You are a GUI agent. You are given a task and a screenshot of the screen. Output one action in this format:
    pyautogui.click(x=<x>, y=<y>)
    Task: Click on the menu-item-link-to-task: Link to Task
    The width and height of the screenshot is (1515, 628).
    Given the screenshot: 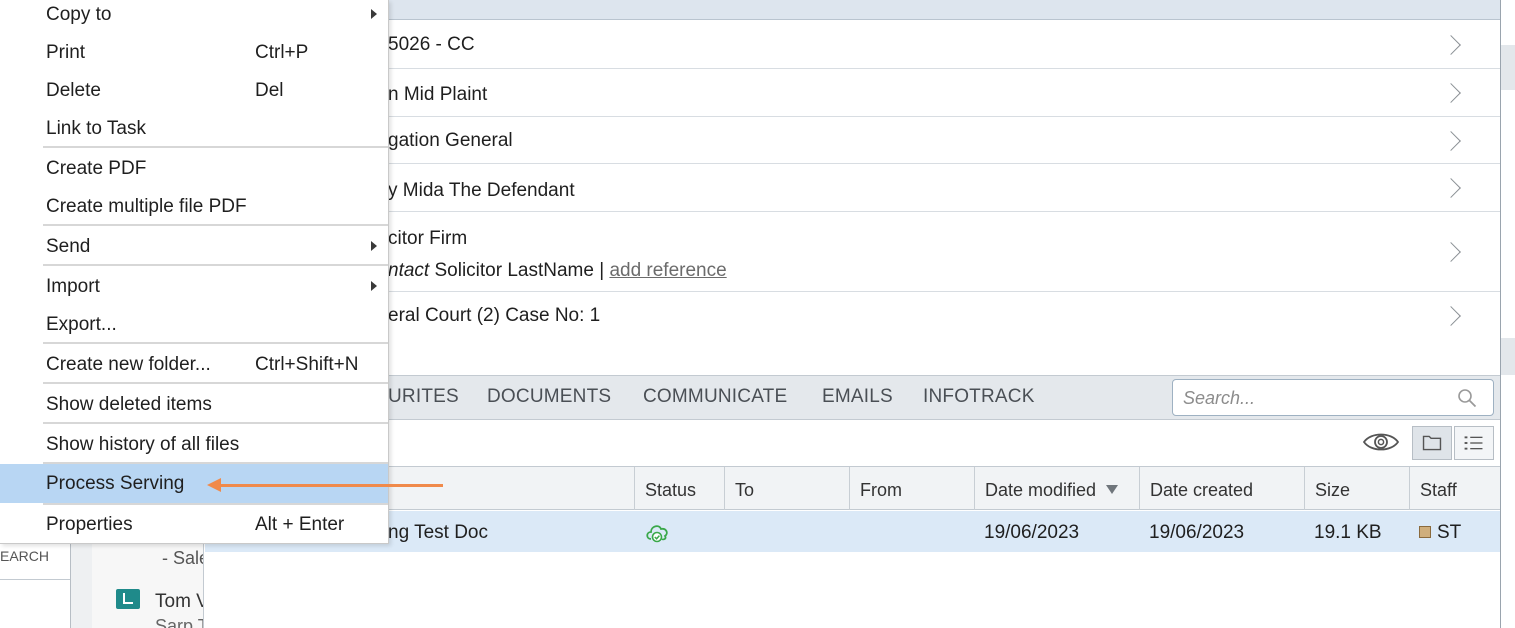 What is the action you would take?
    pyautogui.click(x=194, y=128)
    